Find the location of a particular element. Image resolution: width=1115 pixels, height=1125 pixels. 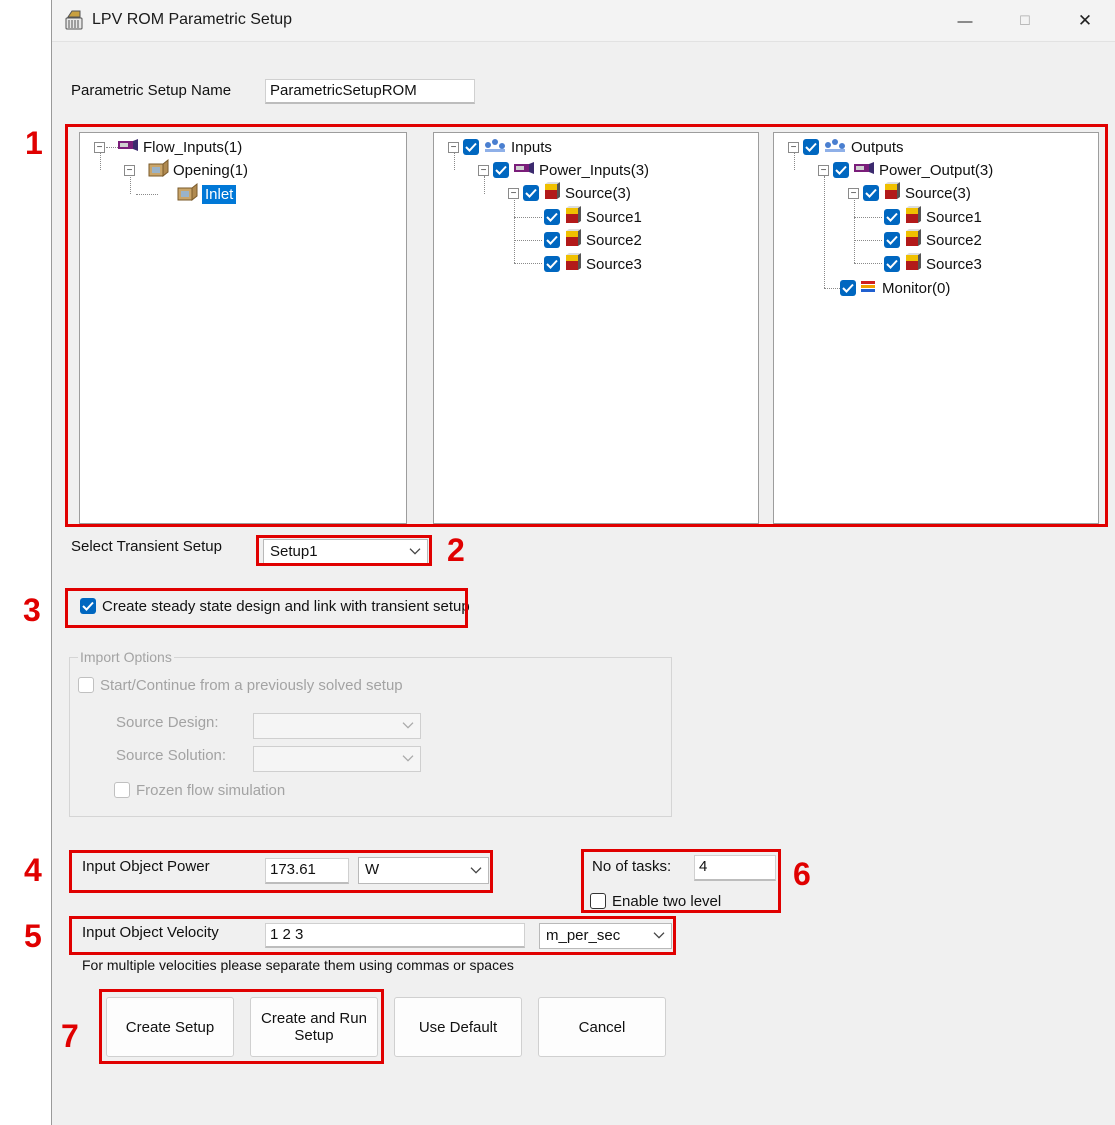

checkbox-power-output is located at coordinates (841, 170).